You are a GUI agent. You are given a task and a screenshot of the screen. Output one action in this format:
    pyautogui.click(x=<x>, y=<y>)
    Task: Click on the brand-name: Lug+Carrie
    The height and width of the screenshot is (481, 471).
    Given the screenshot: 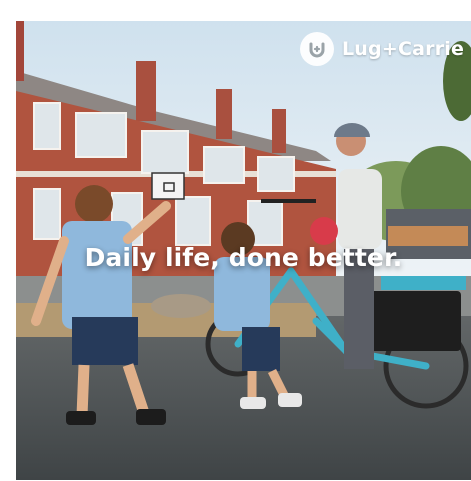 What is the action you would take?
    pyautogui.click(x=403, y=49)
    